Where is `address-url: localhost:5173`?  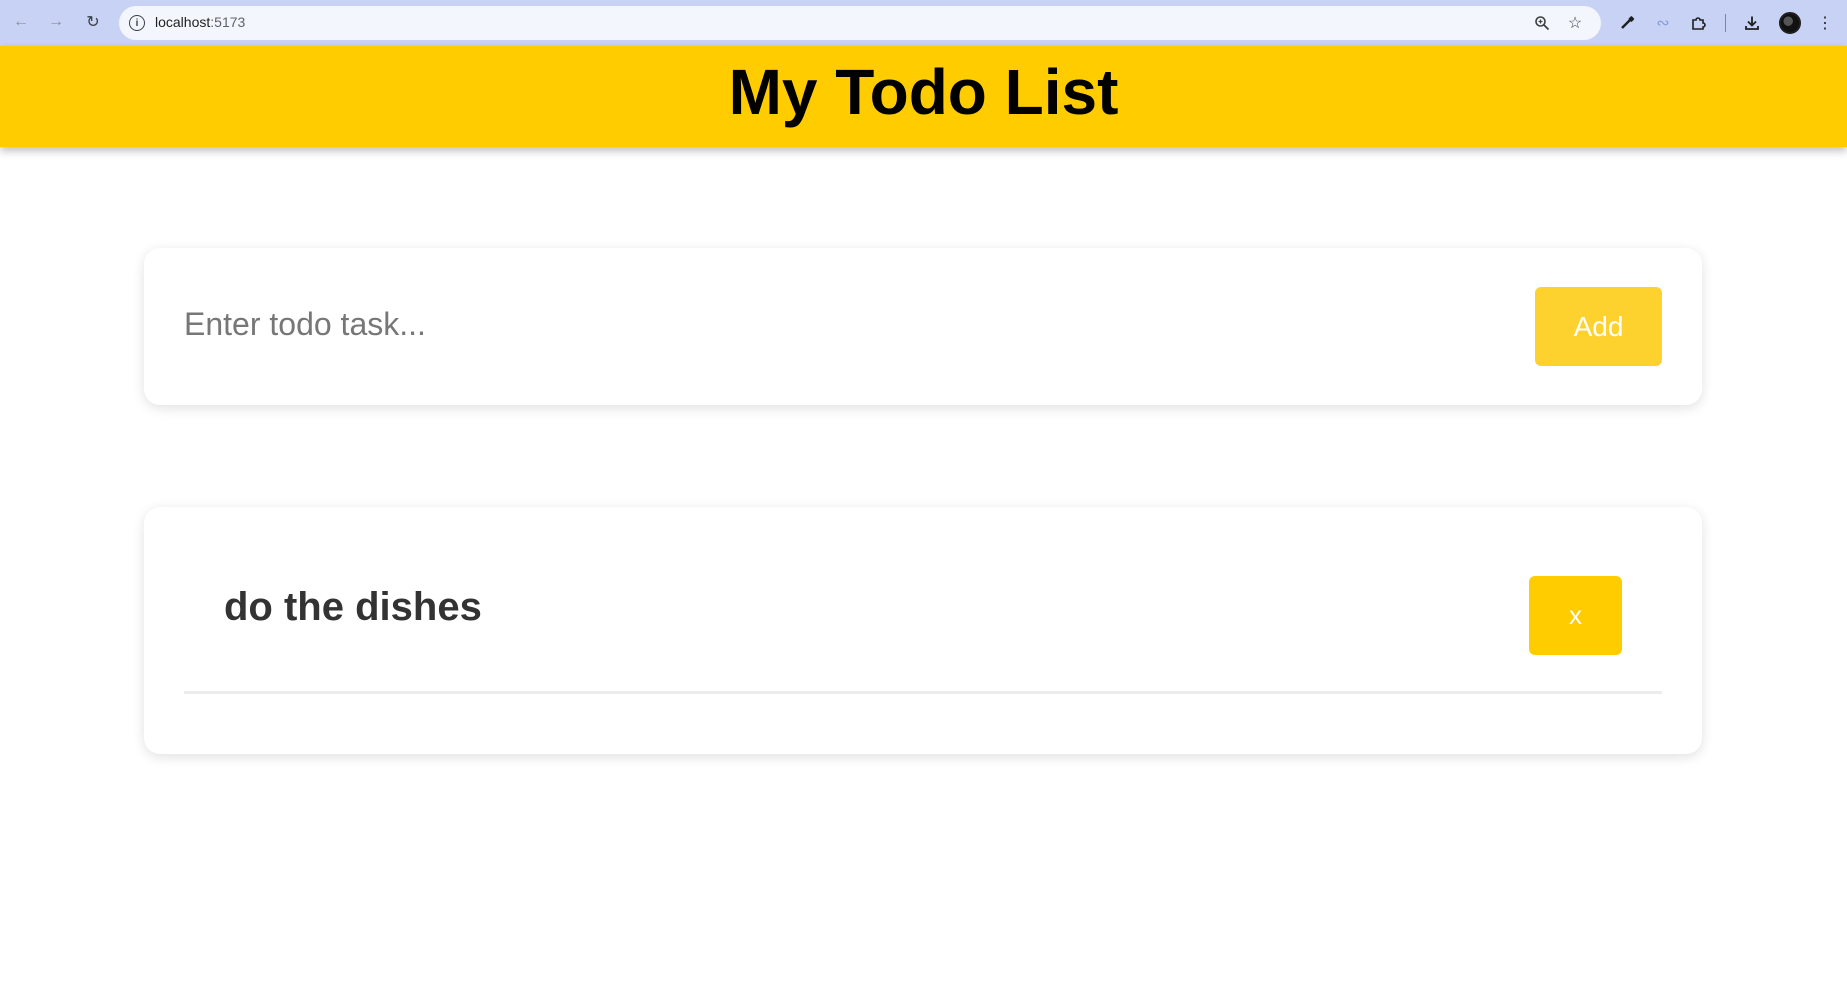 address-url: localhost:5173 is located at coordinates (200, 22).